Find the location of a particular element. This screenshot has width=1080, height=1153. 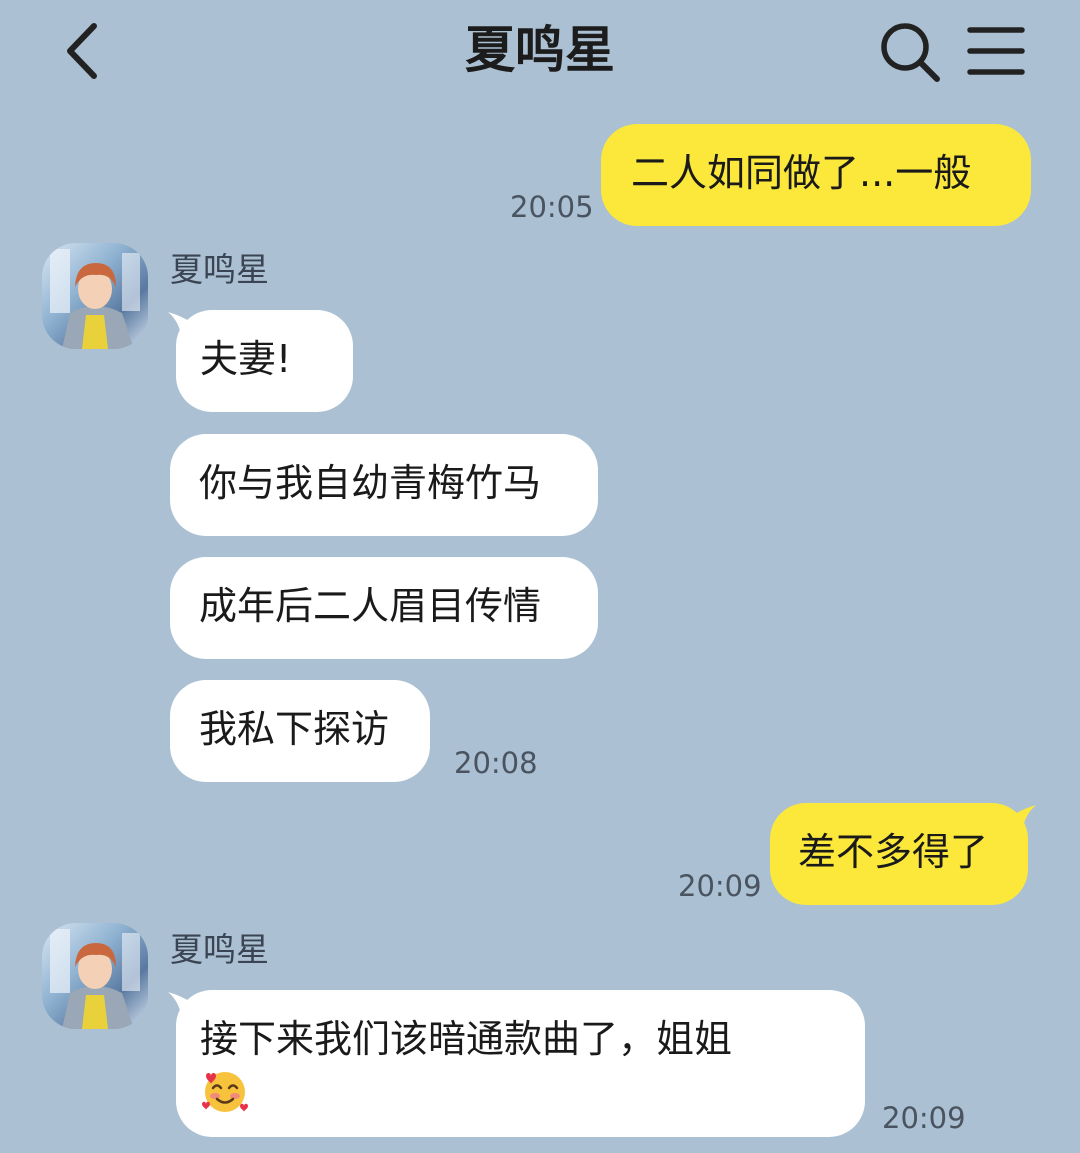

message-text: 我私下探访 is located at coordinates (294, 729).